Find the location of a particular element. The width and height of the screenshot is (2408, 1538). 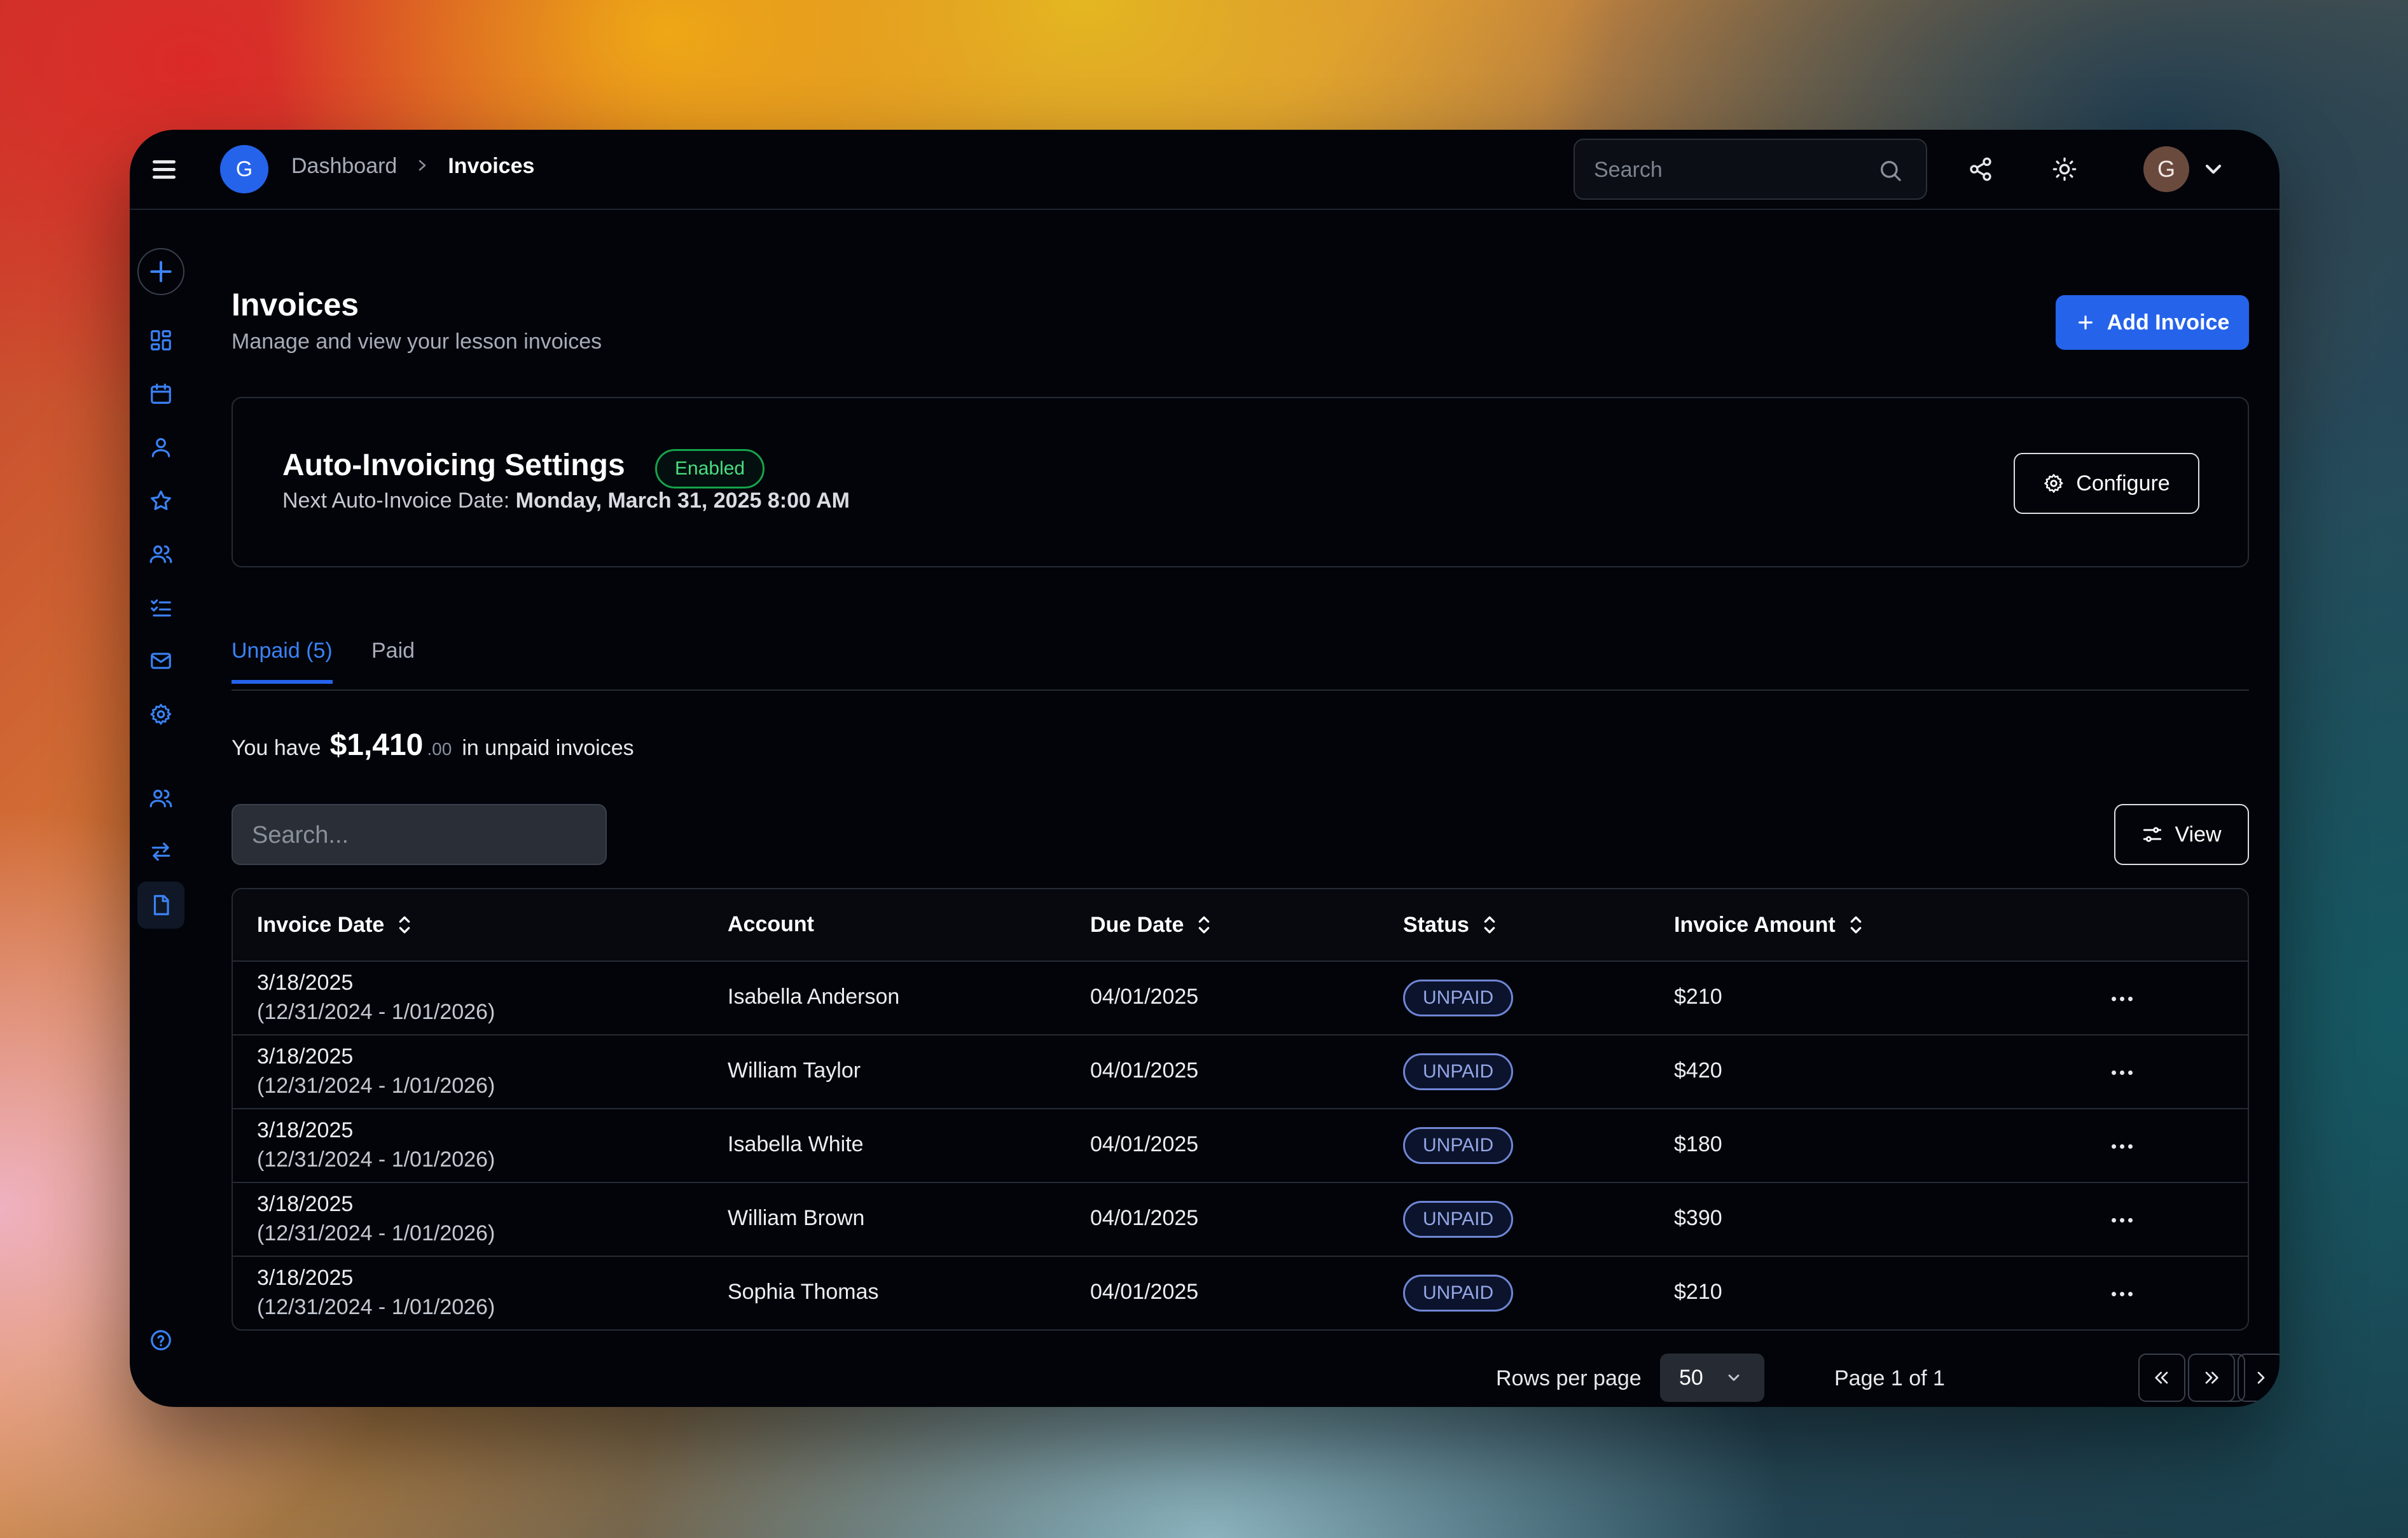

account-cell: William Brown is located at coordinates (796, 1218).